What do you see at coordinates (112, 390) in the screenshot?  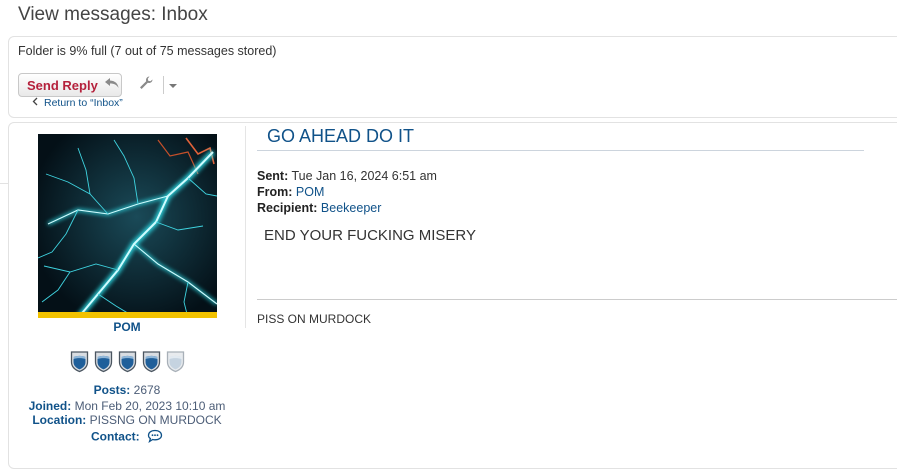 I see `posts-label: Posts:` at bounding box center [112, 390].